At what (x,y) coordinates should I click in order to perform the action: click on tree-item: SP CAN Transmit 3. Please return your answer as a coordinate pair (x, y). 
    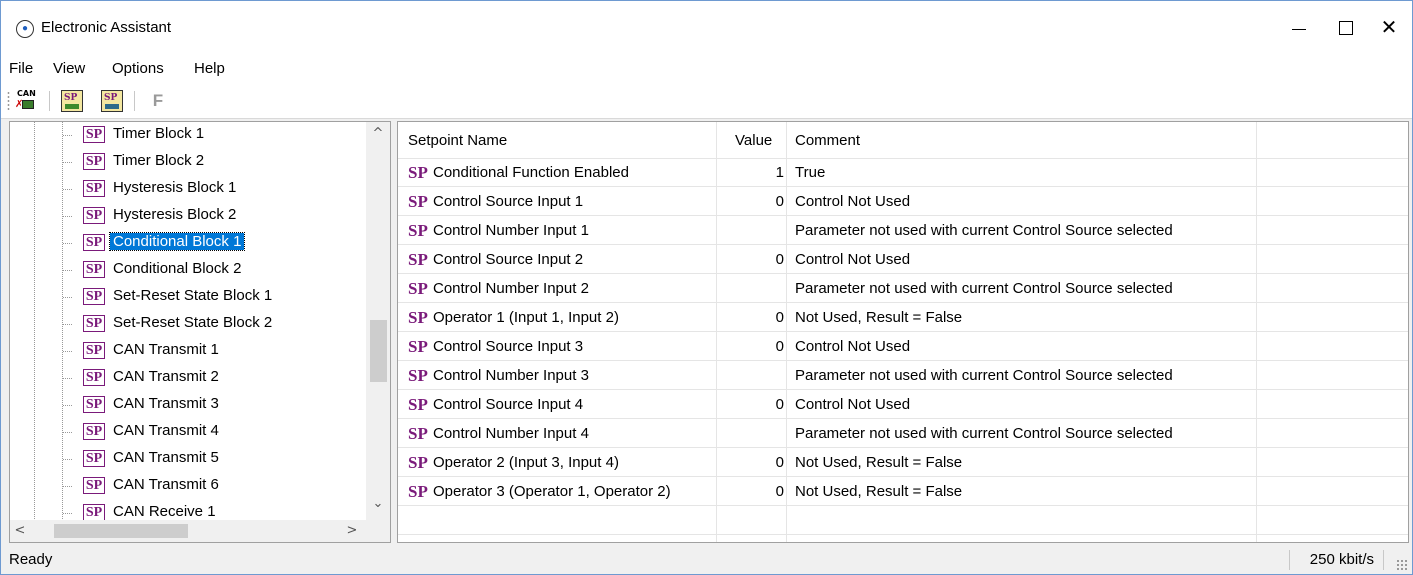
    Looking at the image, I should click on (212, 405).